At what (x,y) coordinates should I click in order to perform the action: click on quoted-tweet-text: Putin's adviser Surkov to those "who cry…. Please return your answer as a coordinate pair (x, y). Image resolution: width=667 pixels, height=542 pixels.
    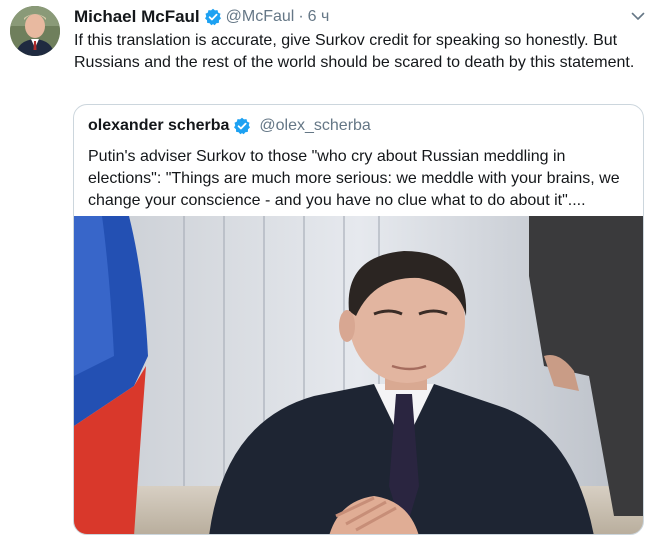
    Looking at the image, I should click on (354, 178).